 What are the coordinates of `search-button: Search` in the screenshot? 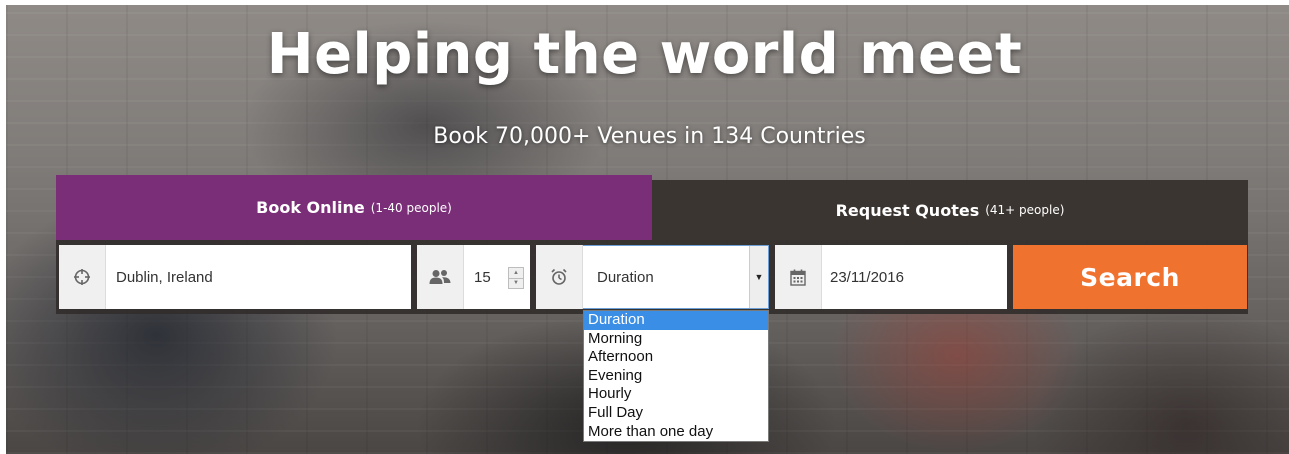 It's located at (1130, 277).